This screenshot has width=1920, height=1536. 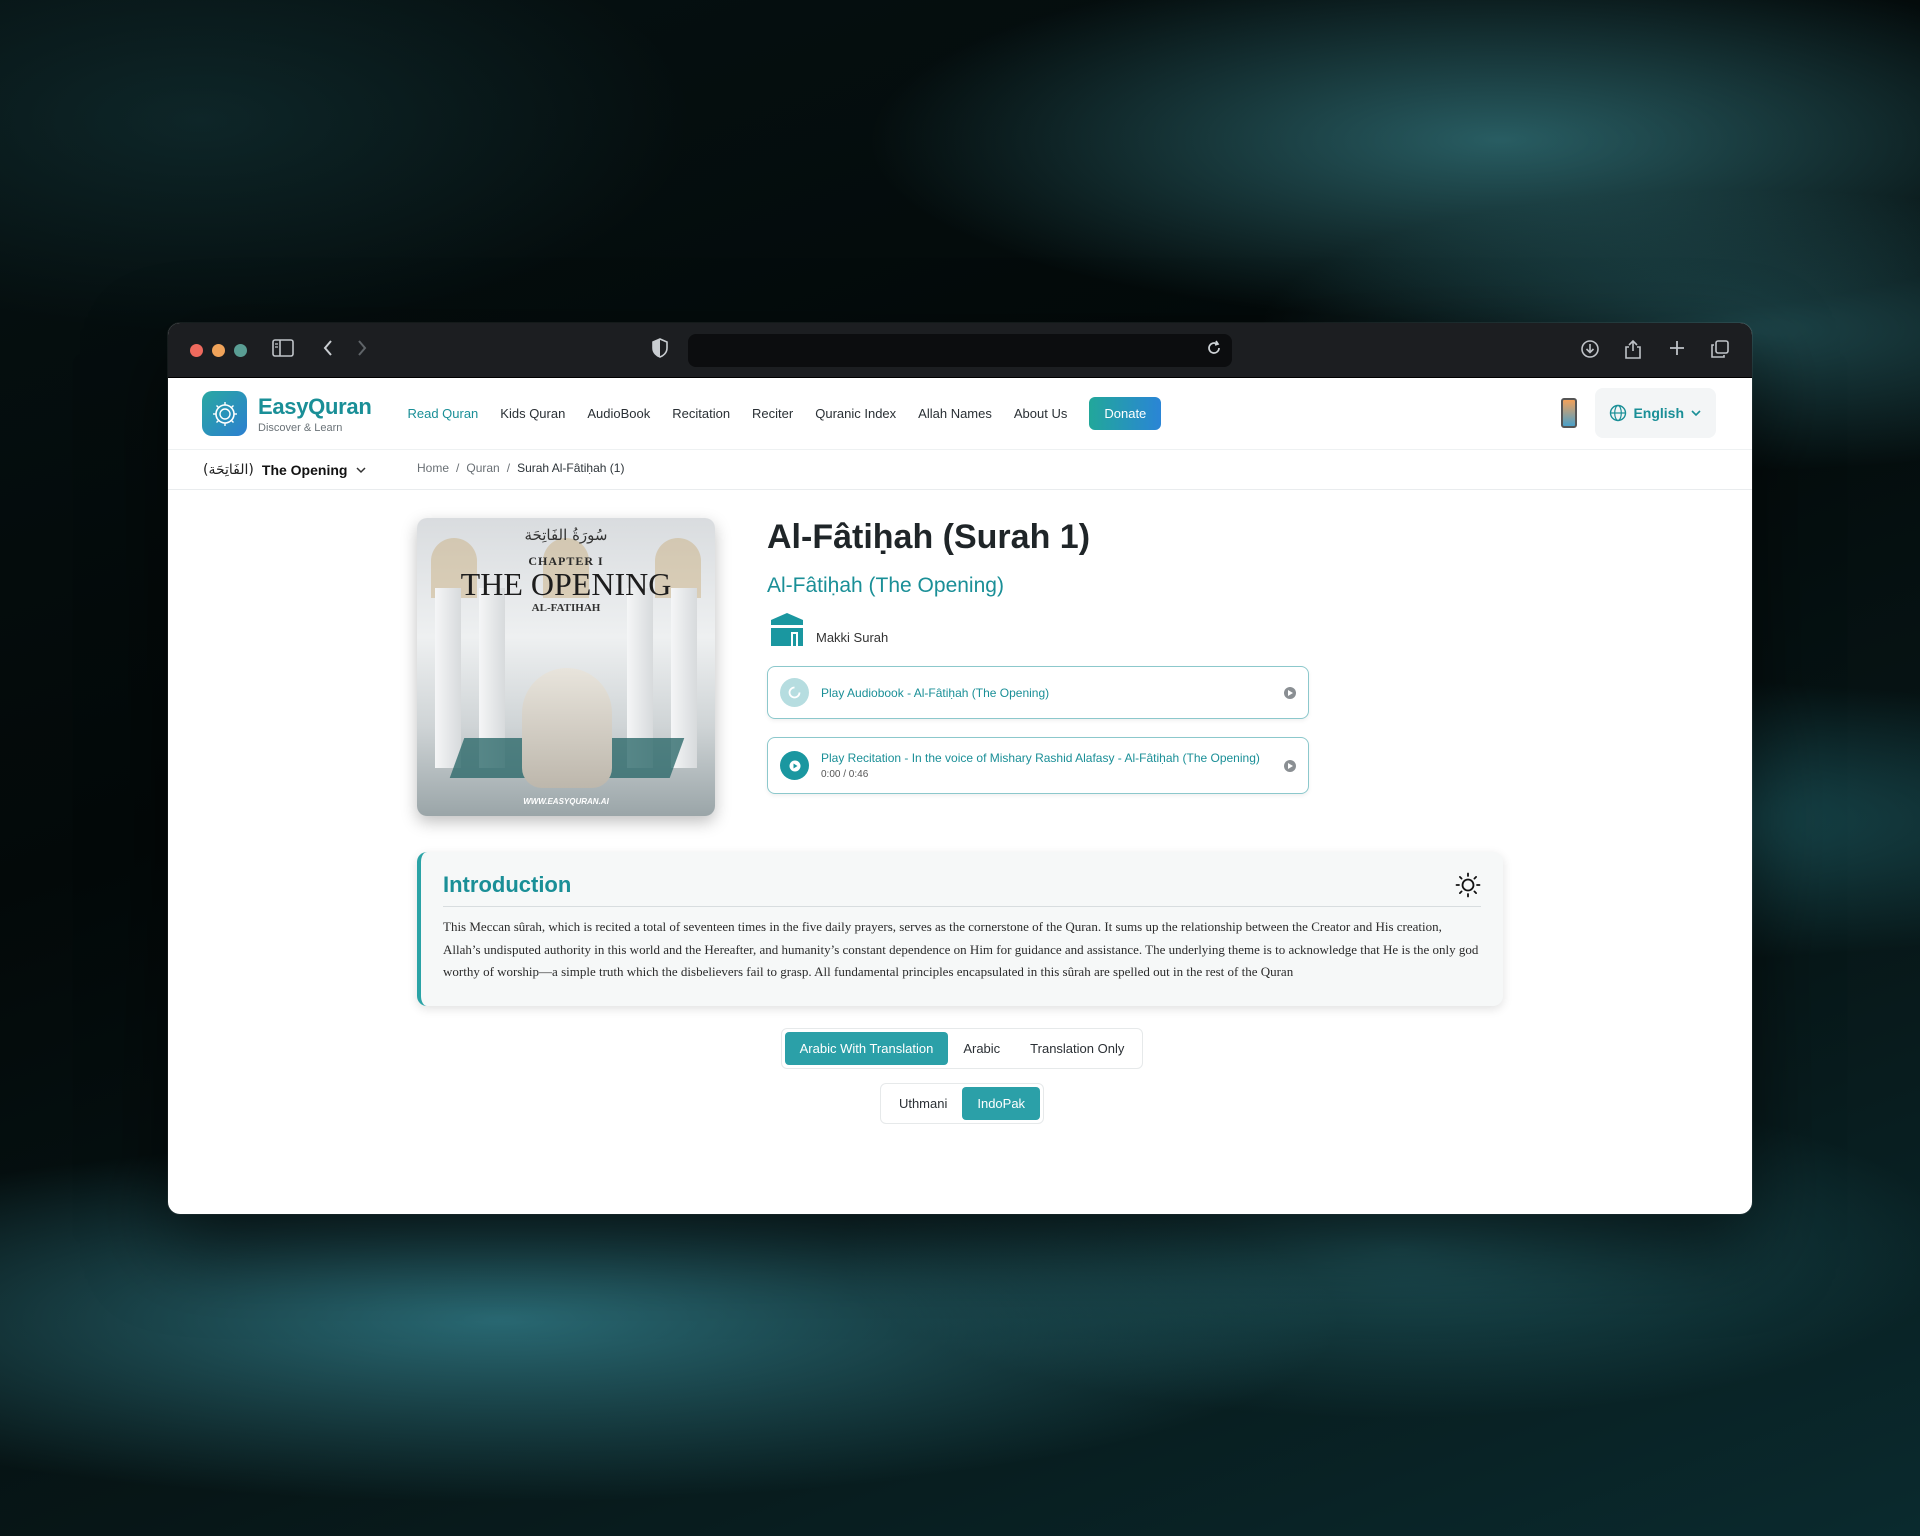 I want to click on sidebar-toggle-icon, so click(x=283, y=350).